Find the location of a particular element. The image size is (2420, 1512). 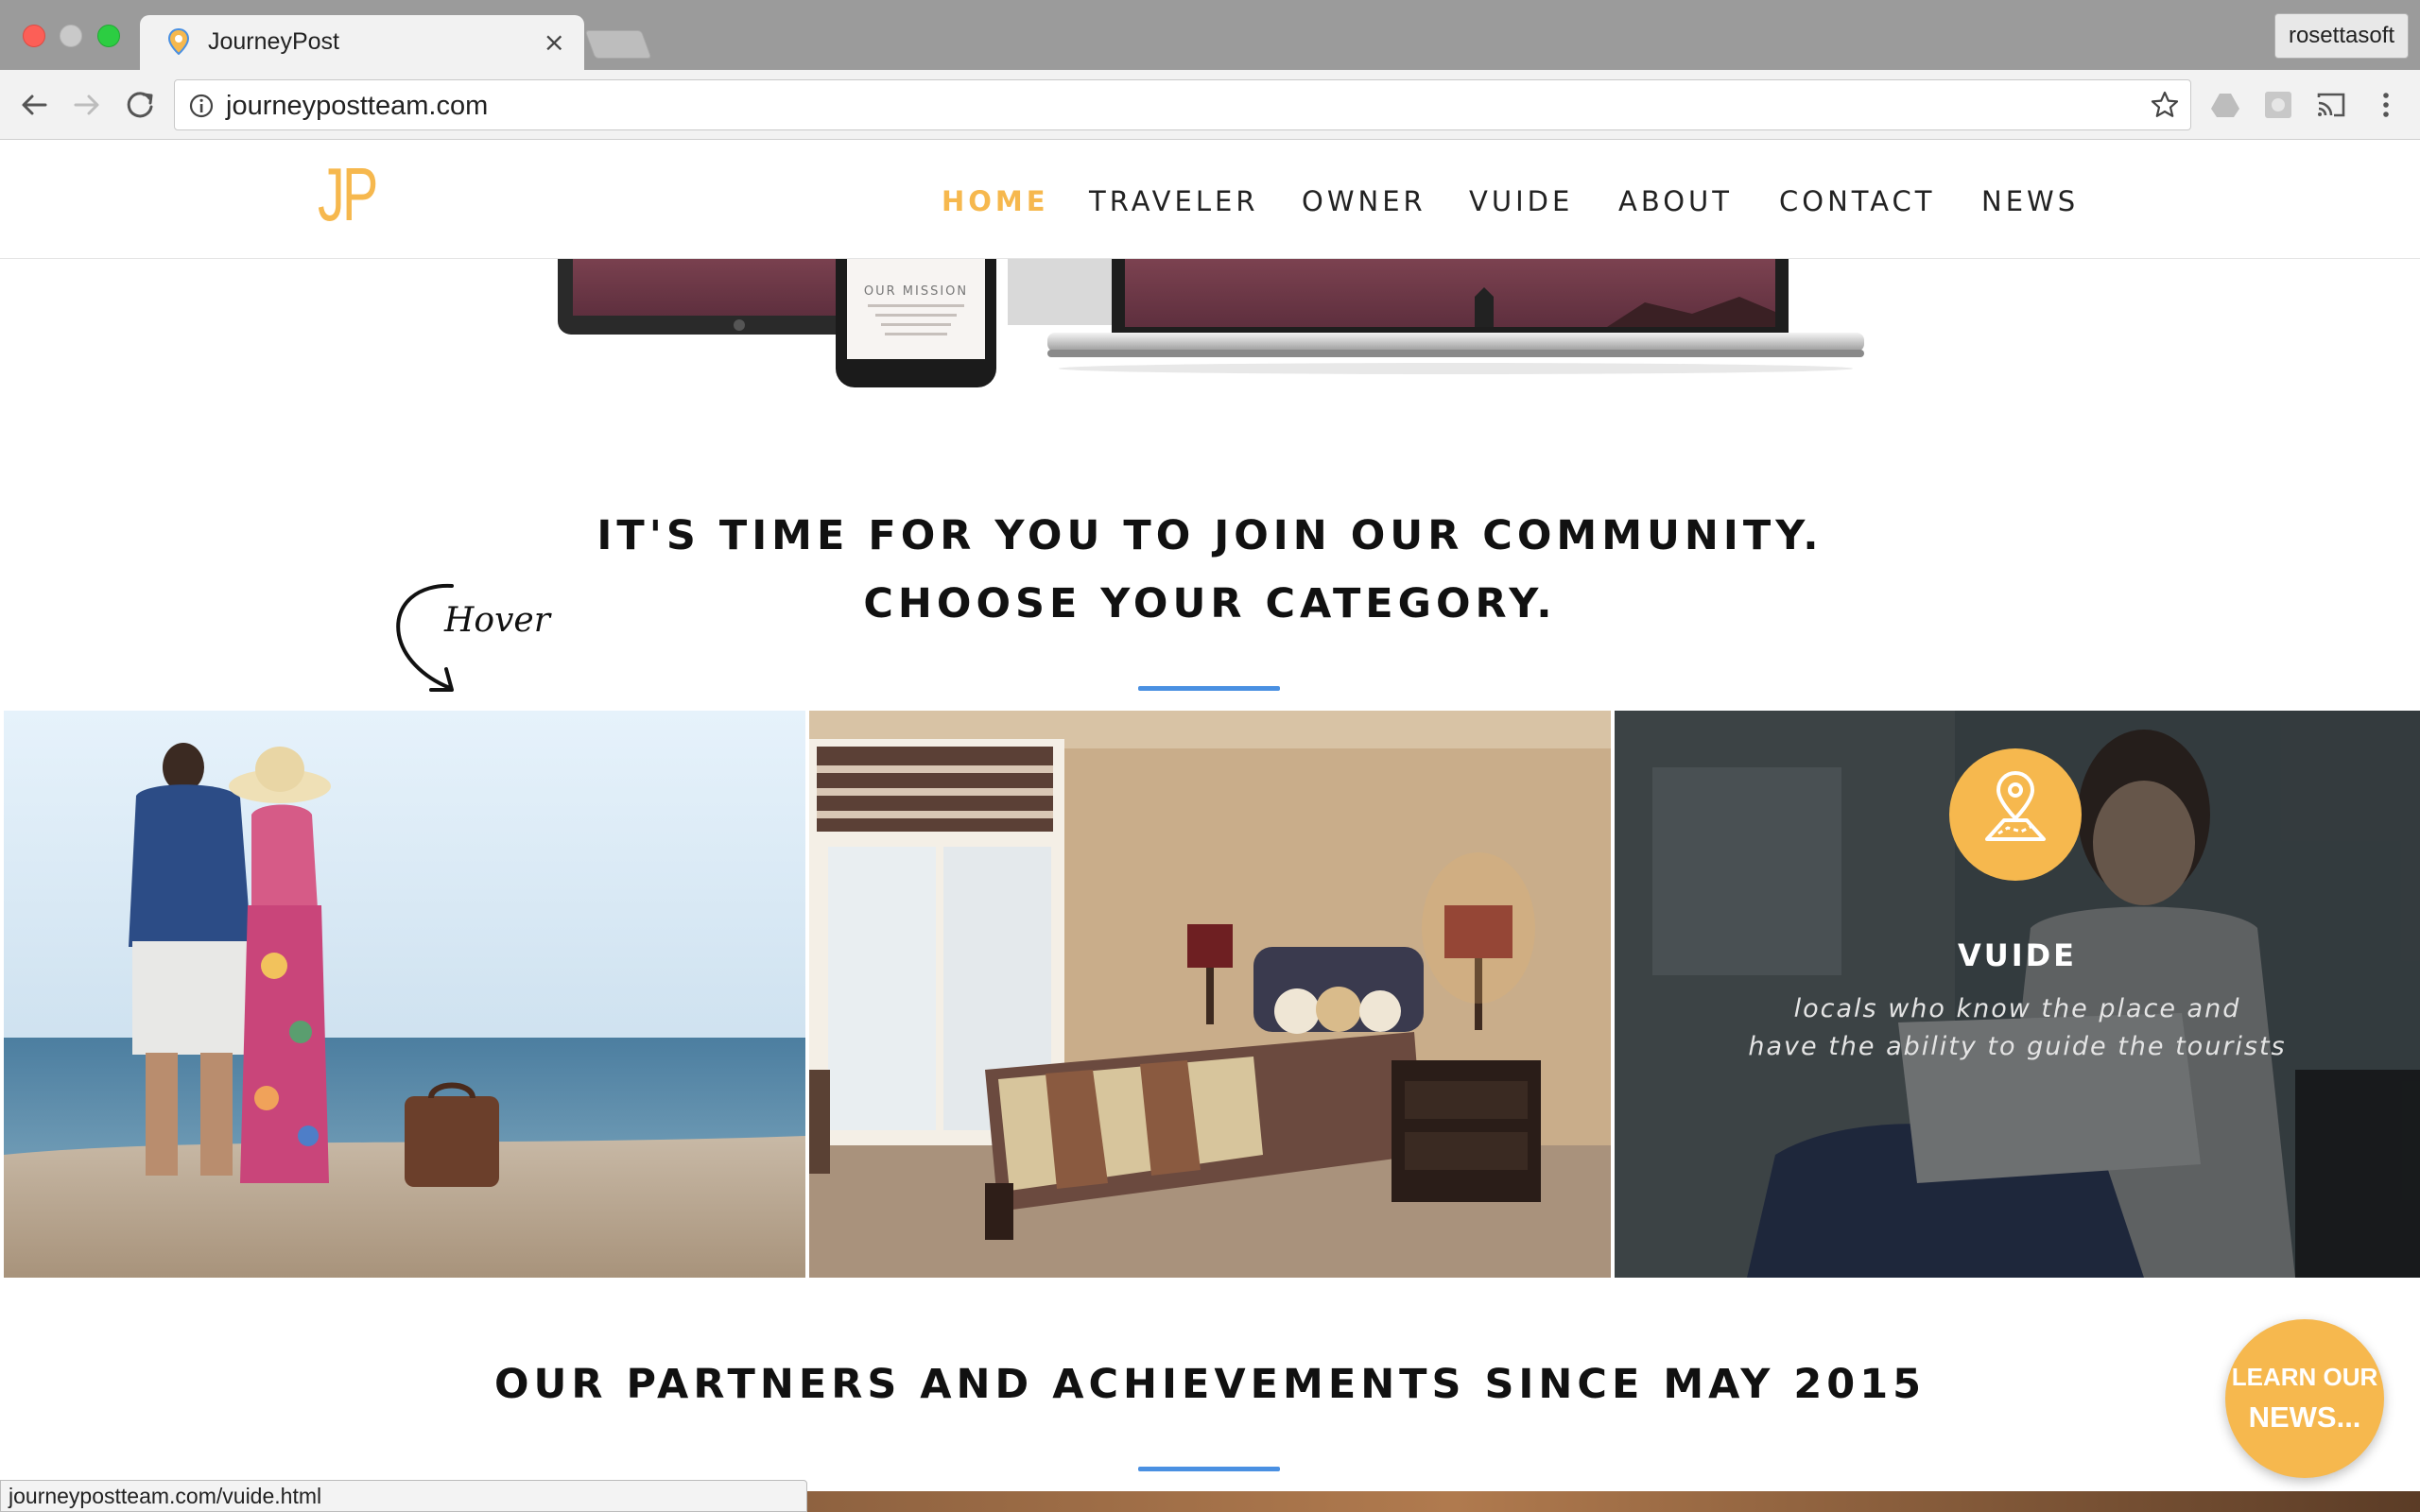

tab-bar: JourneyPost × rosettasoft is located at coordinates (1210, 35).